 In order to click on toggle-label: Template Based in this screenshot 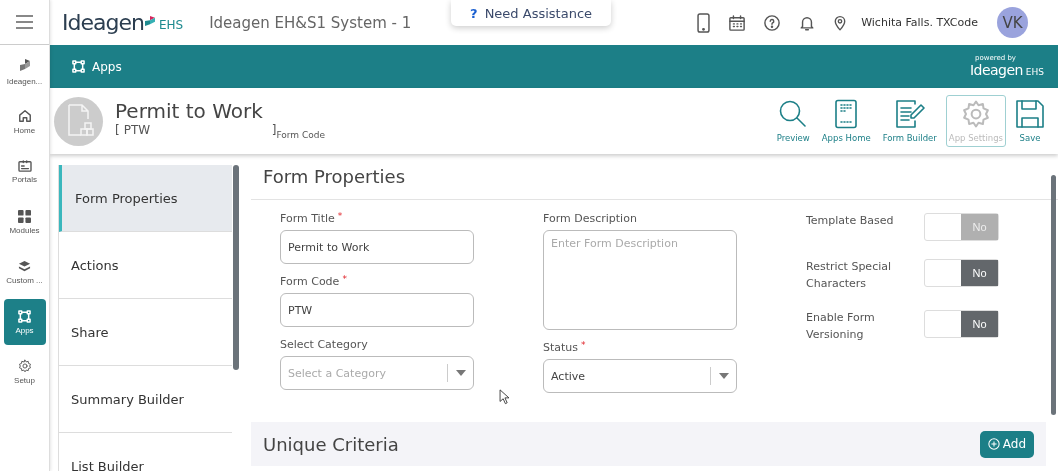, I will do `click(850, 221)`.